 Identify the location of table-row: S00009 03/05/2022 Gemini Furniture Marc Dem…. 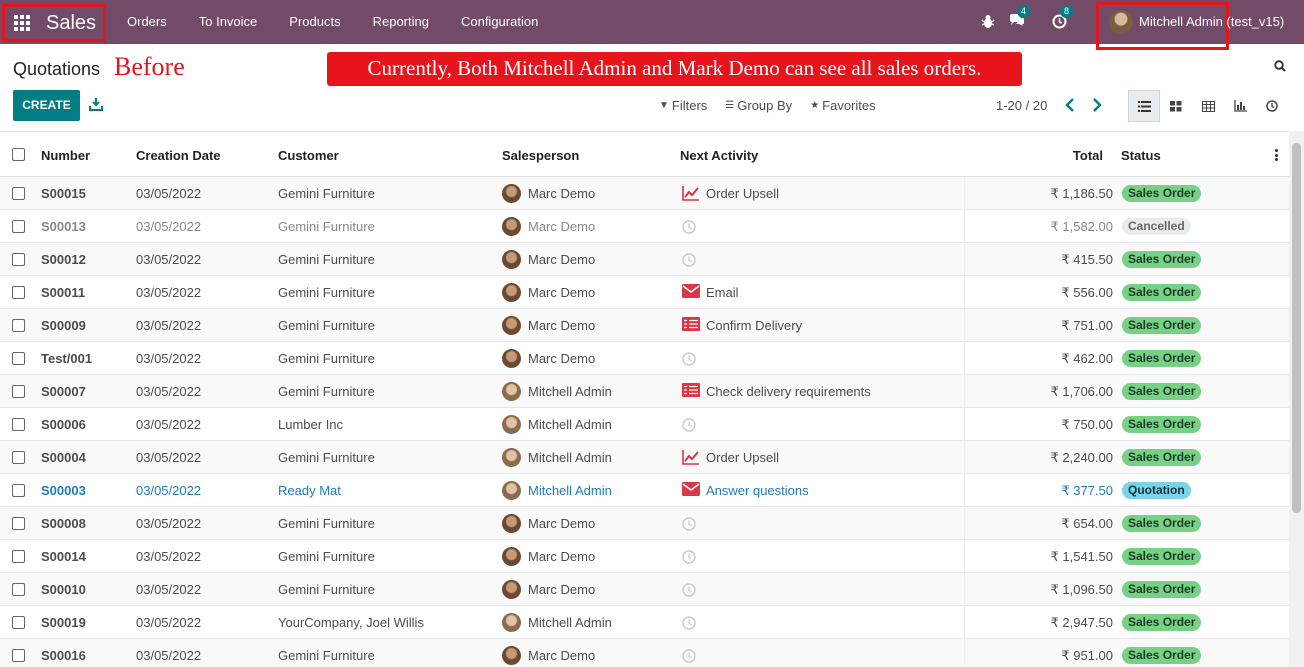
(644, 325).